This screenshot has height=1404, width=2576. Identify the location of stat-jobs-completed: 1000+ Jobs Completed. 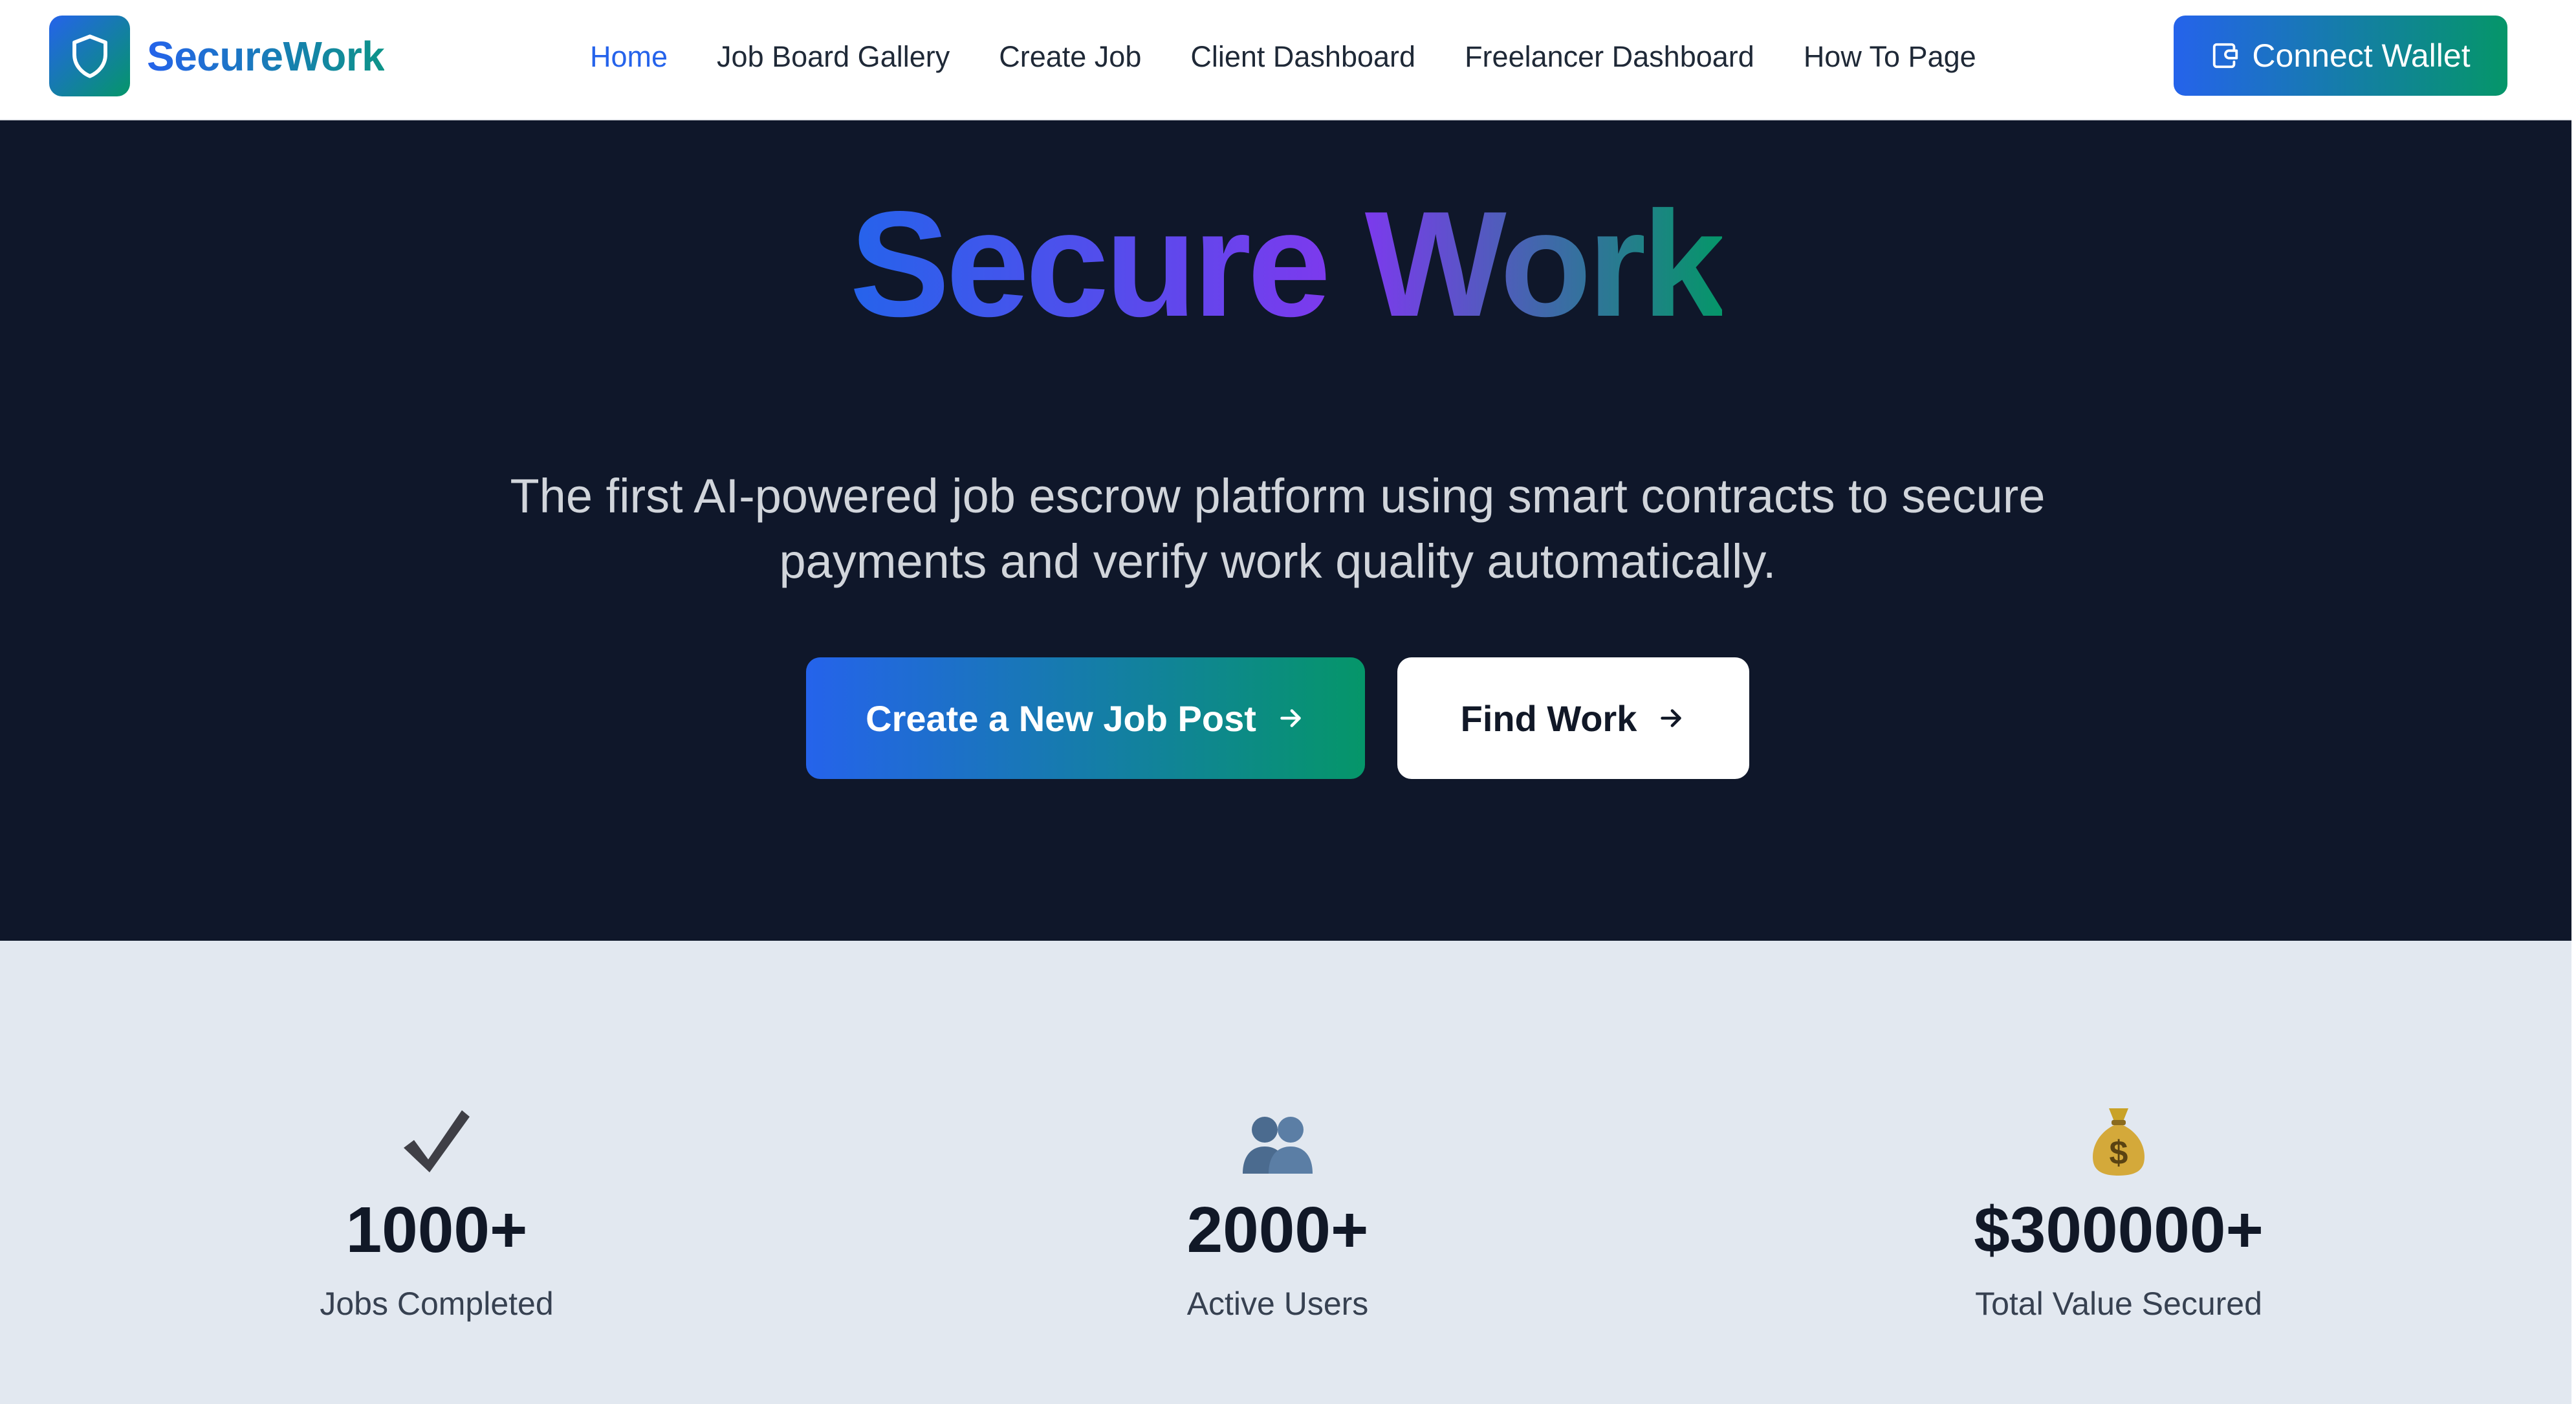
(437, 1212).